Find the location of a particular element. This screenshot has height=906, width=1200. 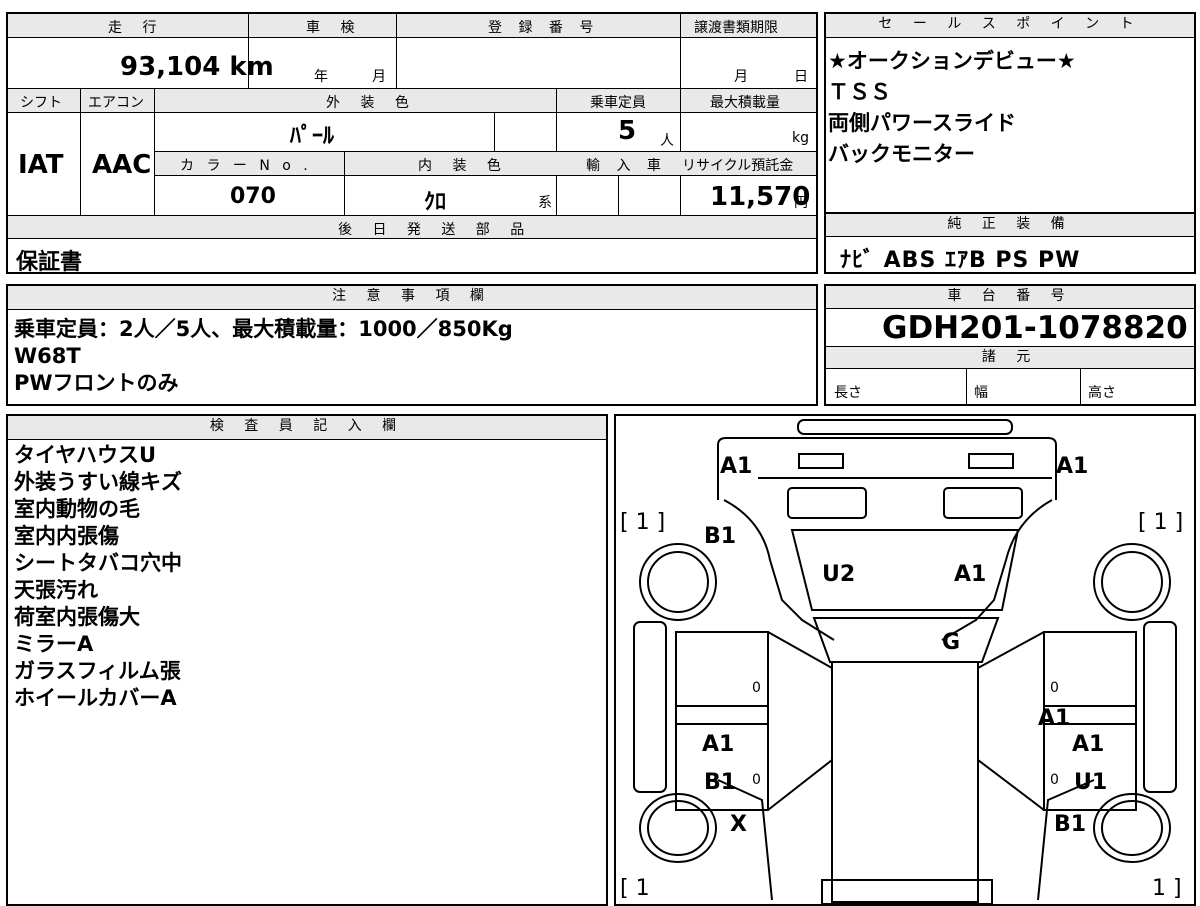

inspector-line: タイヤハウスU is located at coordinates (85, 455).